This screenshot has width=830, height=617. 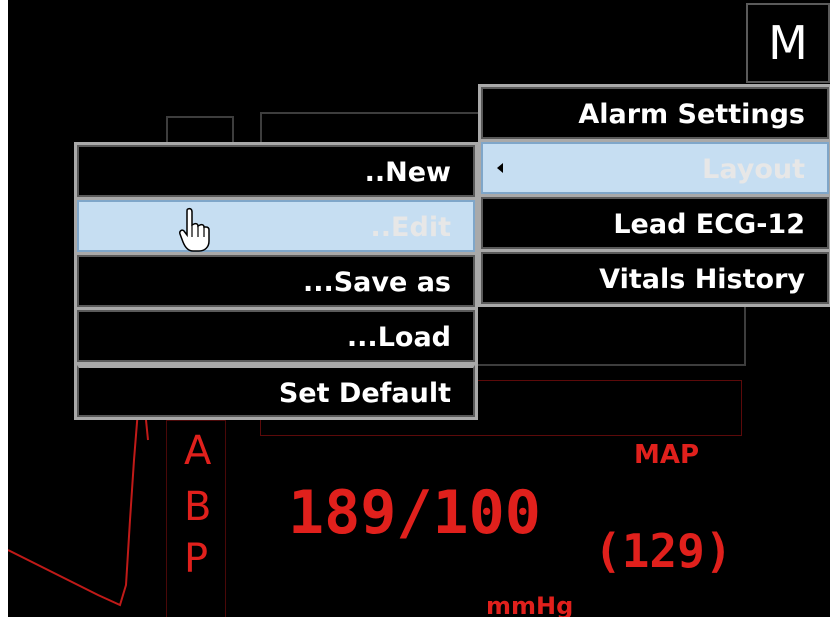 What do you see at coordinates (788, 43) in the screenshot?
I see `mode-button: M` at bounding box center [788, 43].